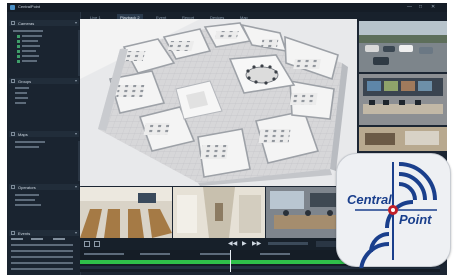 This screenshot has width=459, height=278. I want to click on logo-mark, so click(396, 215).